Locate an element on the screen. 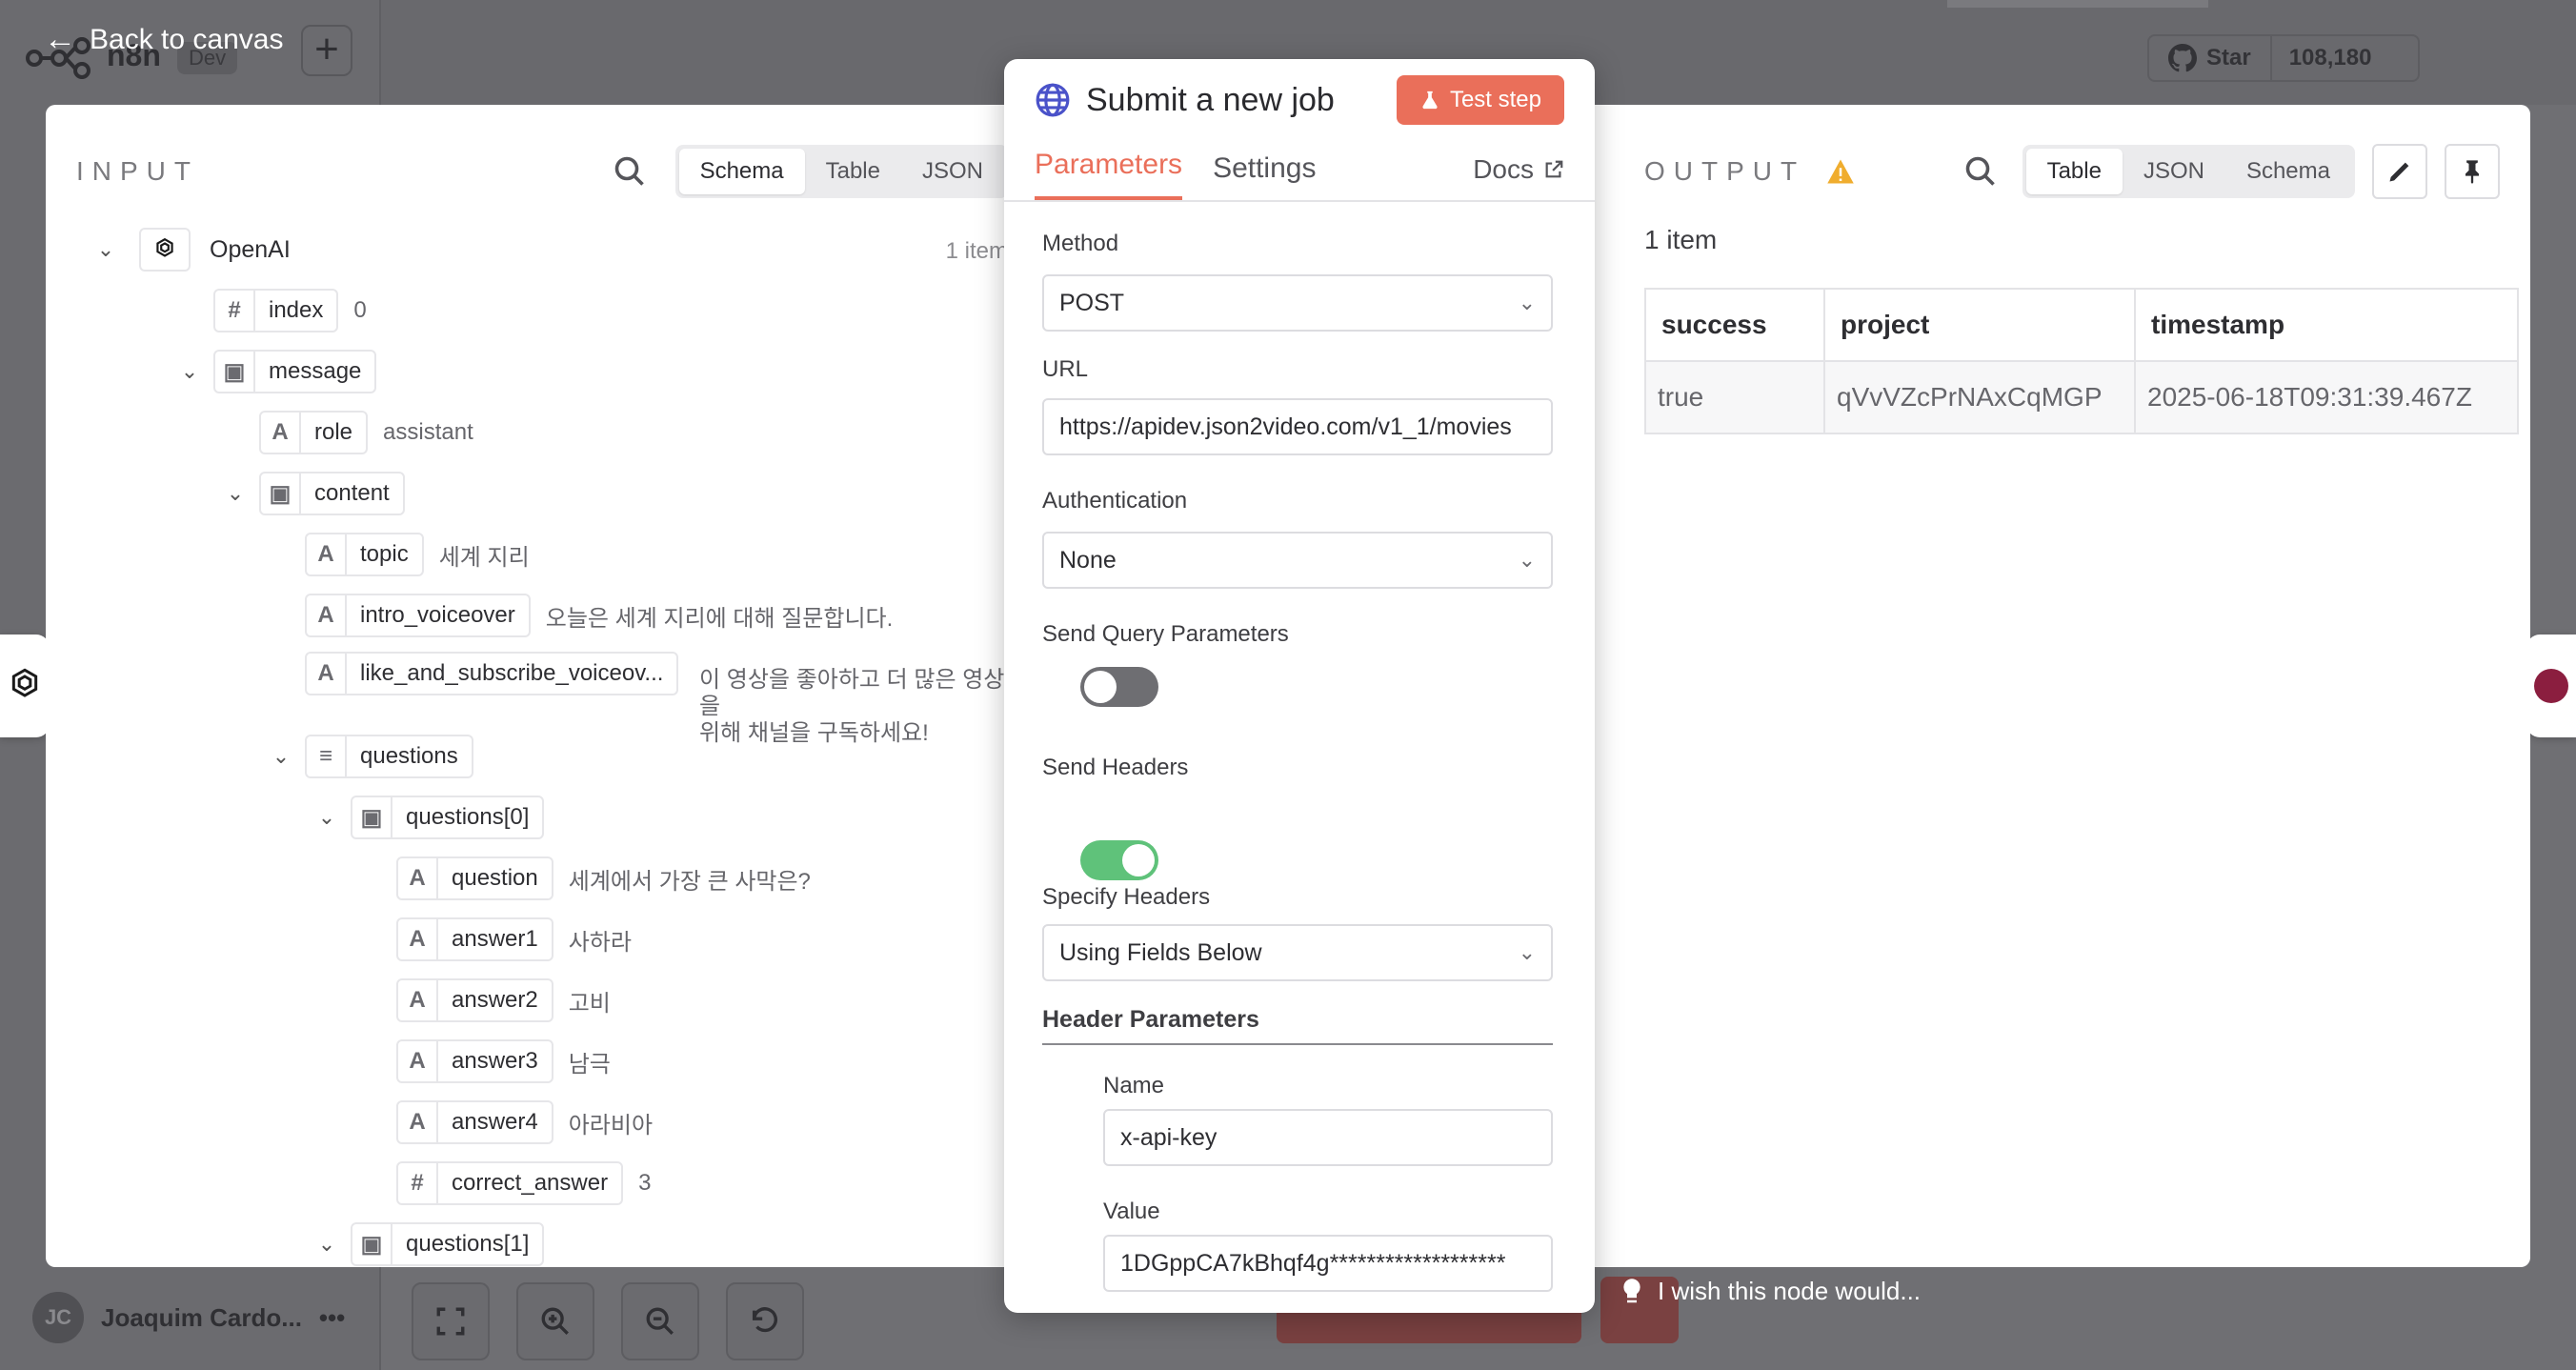 The width and height of the screenshot is (2576, 1370). field-pill: ▣ questions[0] is located at coordinates (448, 817).